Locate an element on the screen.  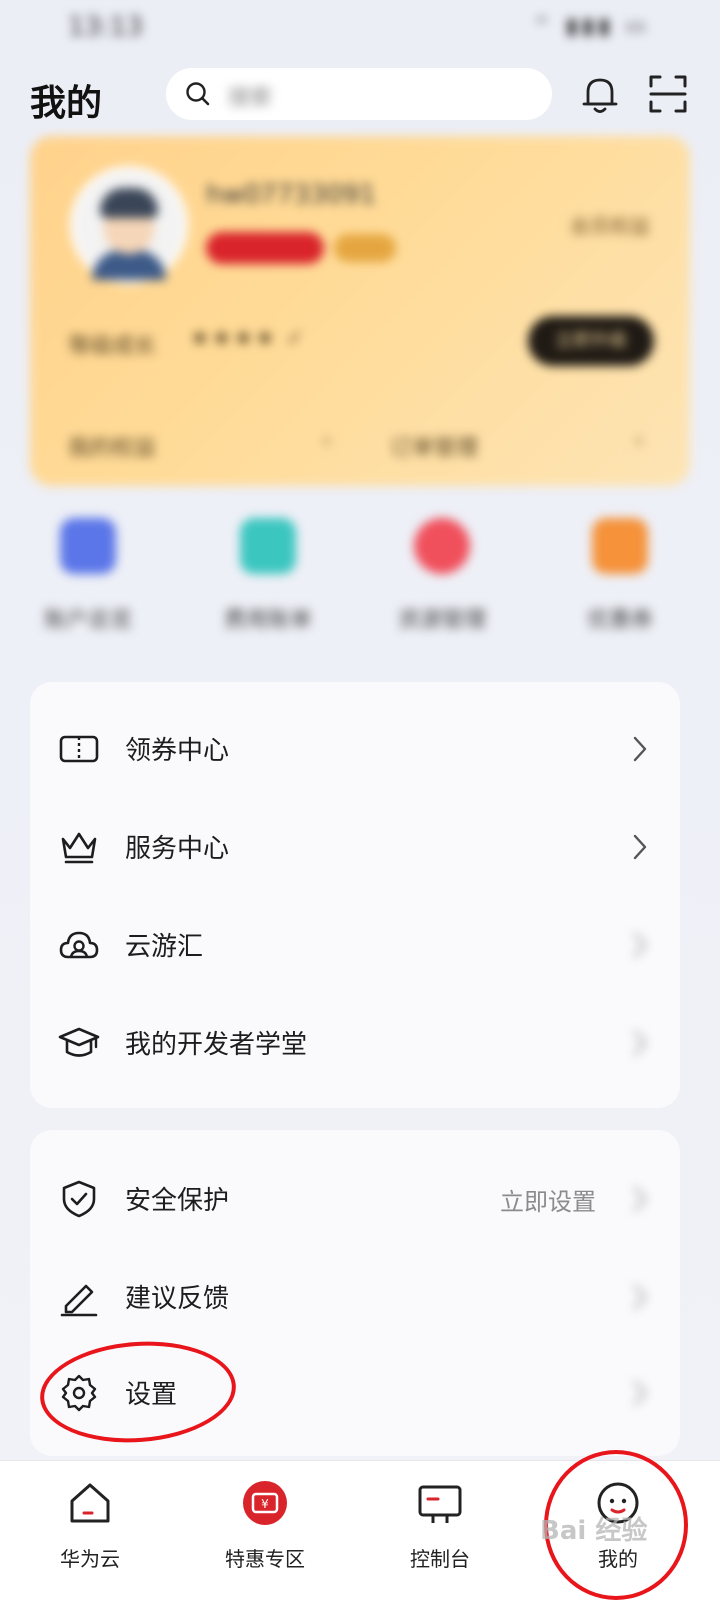
gear-icon is located at coordinates (79, 1393).